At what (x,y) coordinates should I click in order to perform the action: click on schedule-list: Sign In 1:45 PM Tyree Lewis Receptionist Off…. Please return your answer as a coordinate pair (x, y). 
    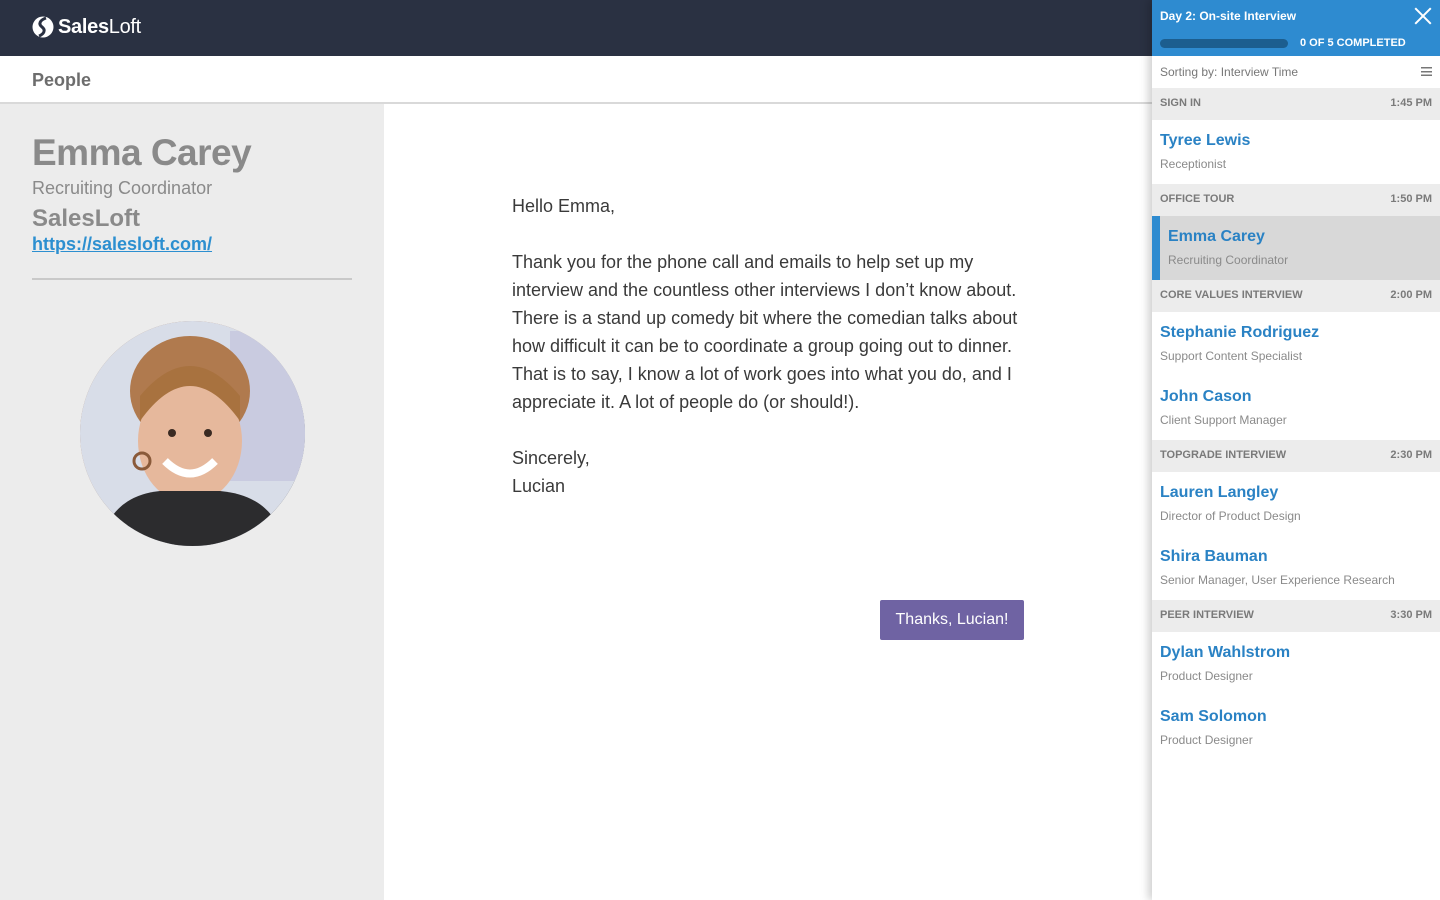
    Looking at the image, I should click on (1296, 424).